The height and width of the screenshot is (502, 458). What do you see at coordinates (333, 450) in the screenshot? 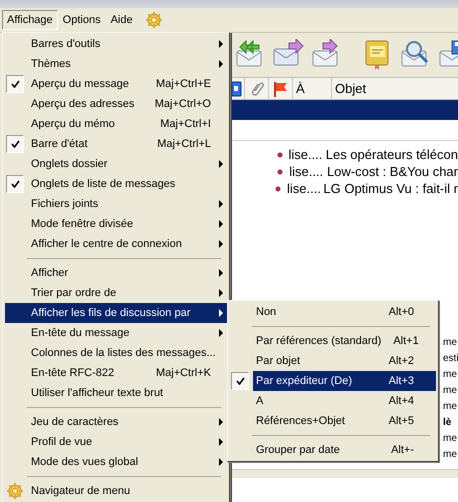
I see `menu-item: Grouper par date Alt+-` at bounding box center [333, 450].